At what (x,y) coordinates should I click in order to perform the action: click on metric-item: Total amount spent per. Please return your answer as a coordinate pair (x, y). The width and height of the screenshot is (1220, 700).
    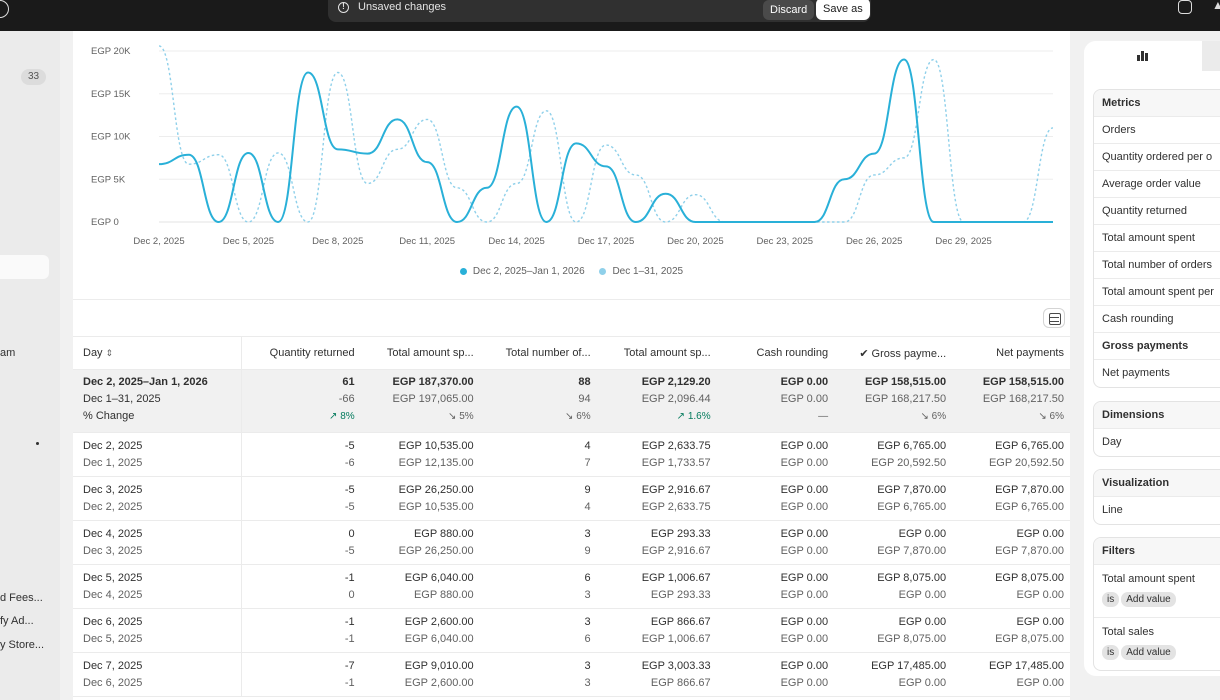
    Looking at the image, I should click on (1157, 292).